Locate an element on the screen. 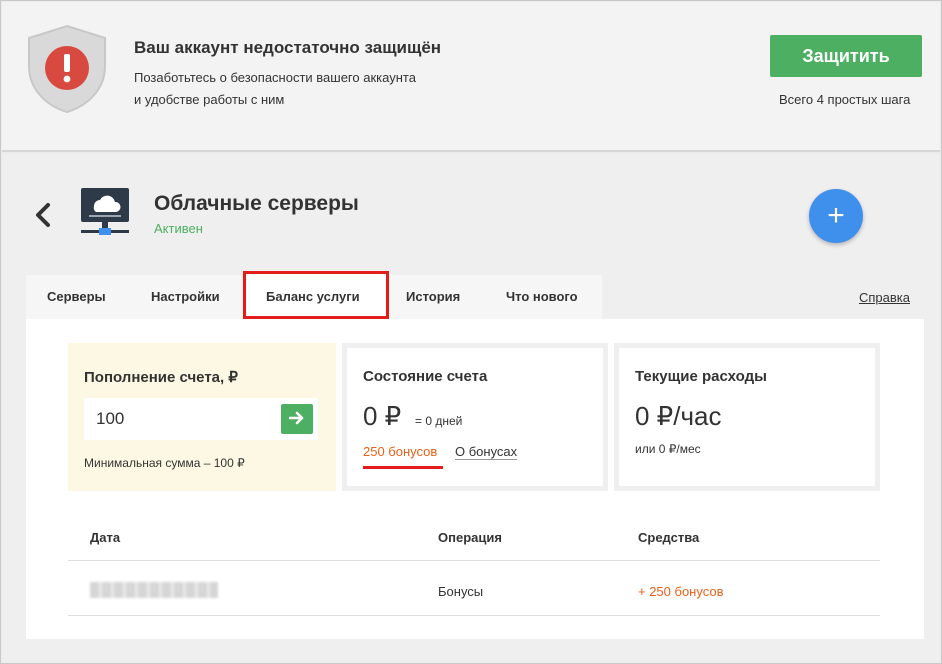  add-button: + is located at coordinates (836, 216).